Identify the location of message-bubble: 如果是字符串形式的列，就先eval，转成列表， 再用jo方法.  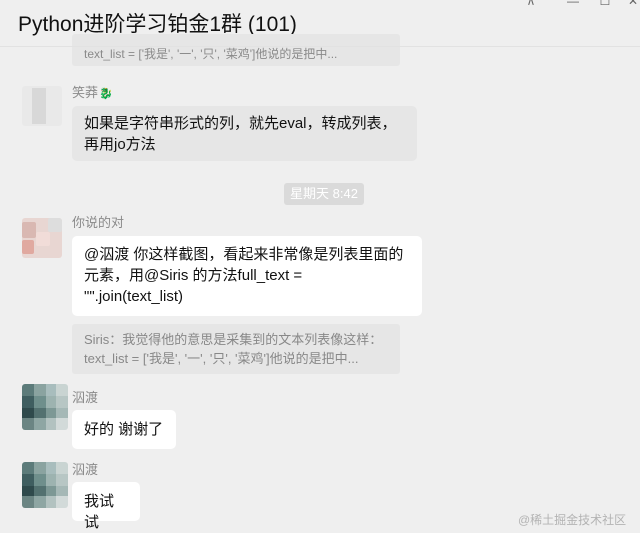
(244, 133).